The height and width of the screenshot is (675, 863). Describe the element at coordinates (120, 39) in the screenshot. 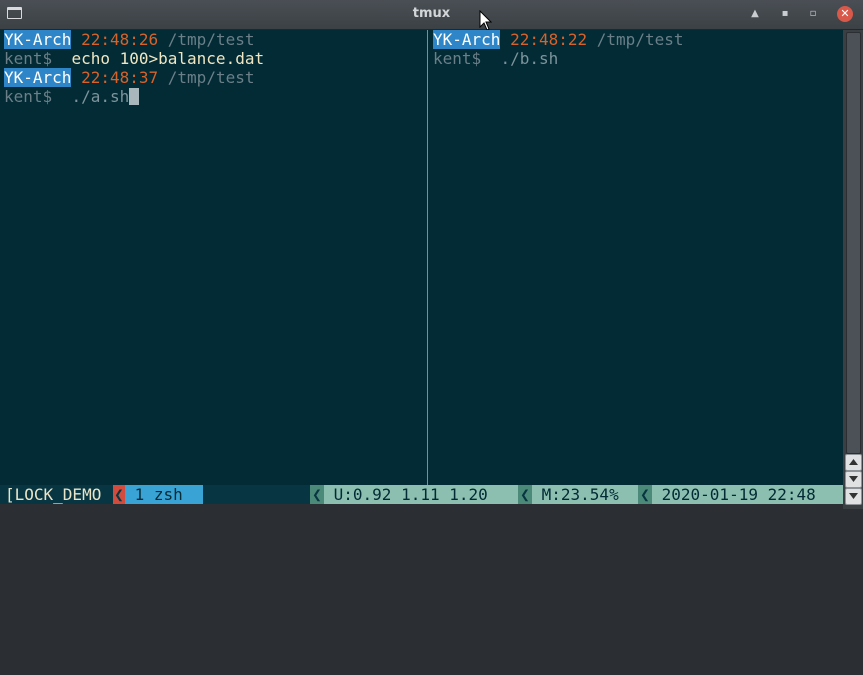

I see `prompt-time: 22:48:26` at that location.